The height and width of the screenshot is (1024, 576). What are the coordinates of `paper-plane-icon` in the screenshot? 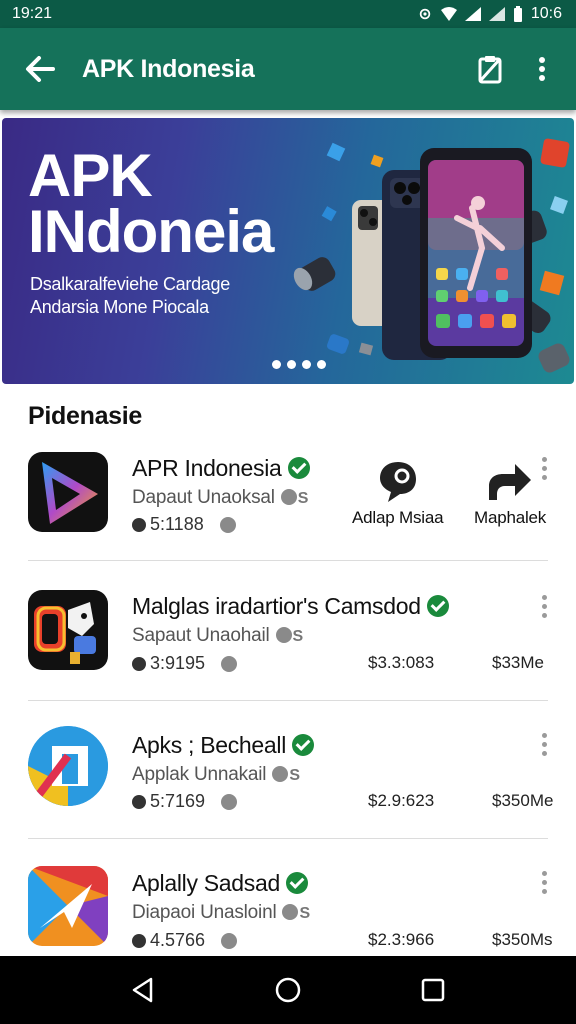 It's located at (68, 906).